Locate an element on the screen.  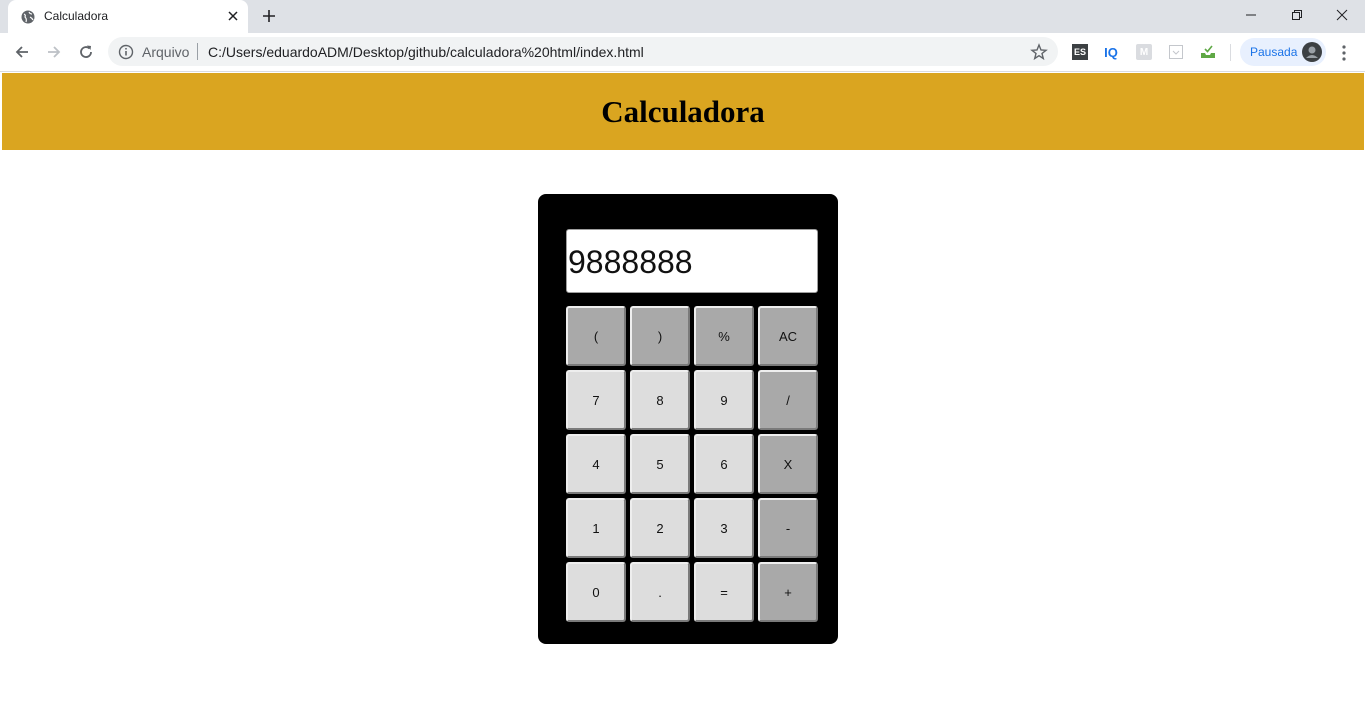
key-add-button: + is located at coordinates (788, 592).